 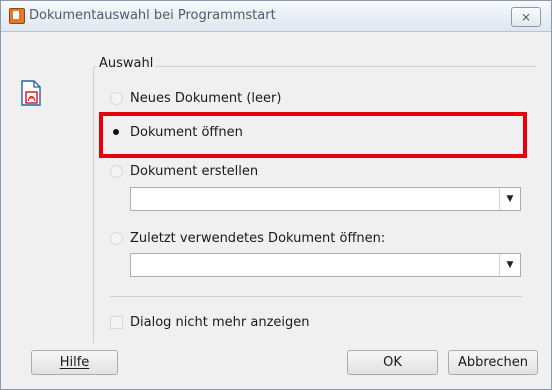 I want to click on app-icon, so click(x=17, y=16).